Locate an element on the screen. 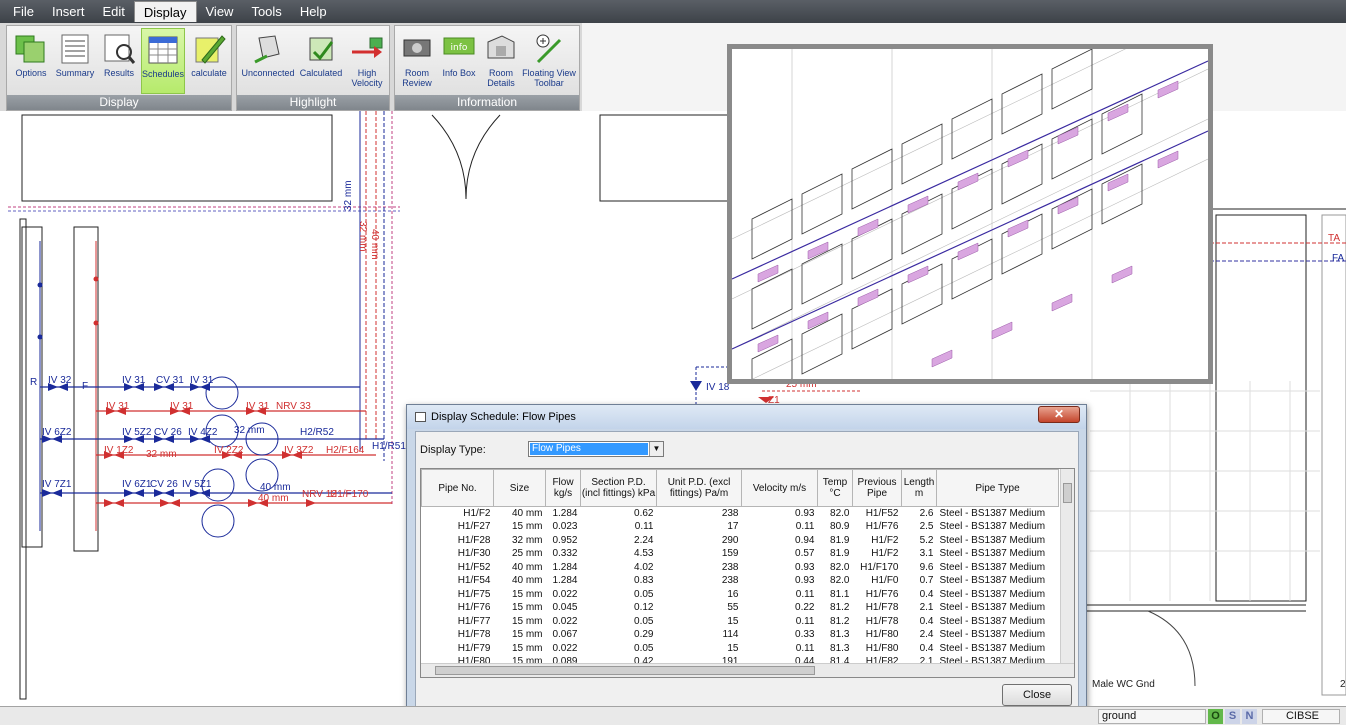 The image size is (1346, 725). drawing-label: H2/R52 is located at coordinates (317, 432).